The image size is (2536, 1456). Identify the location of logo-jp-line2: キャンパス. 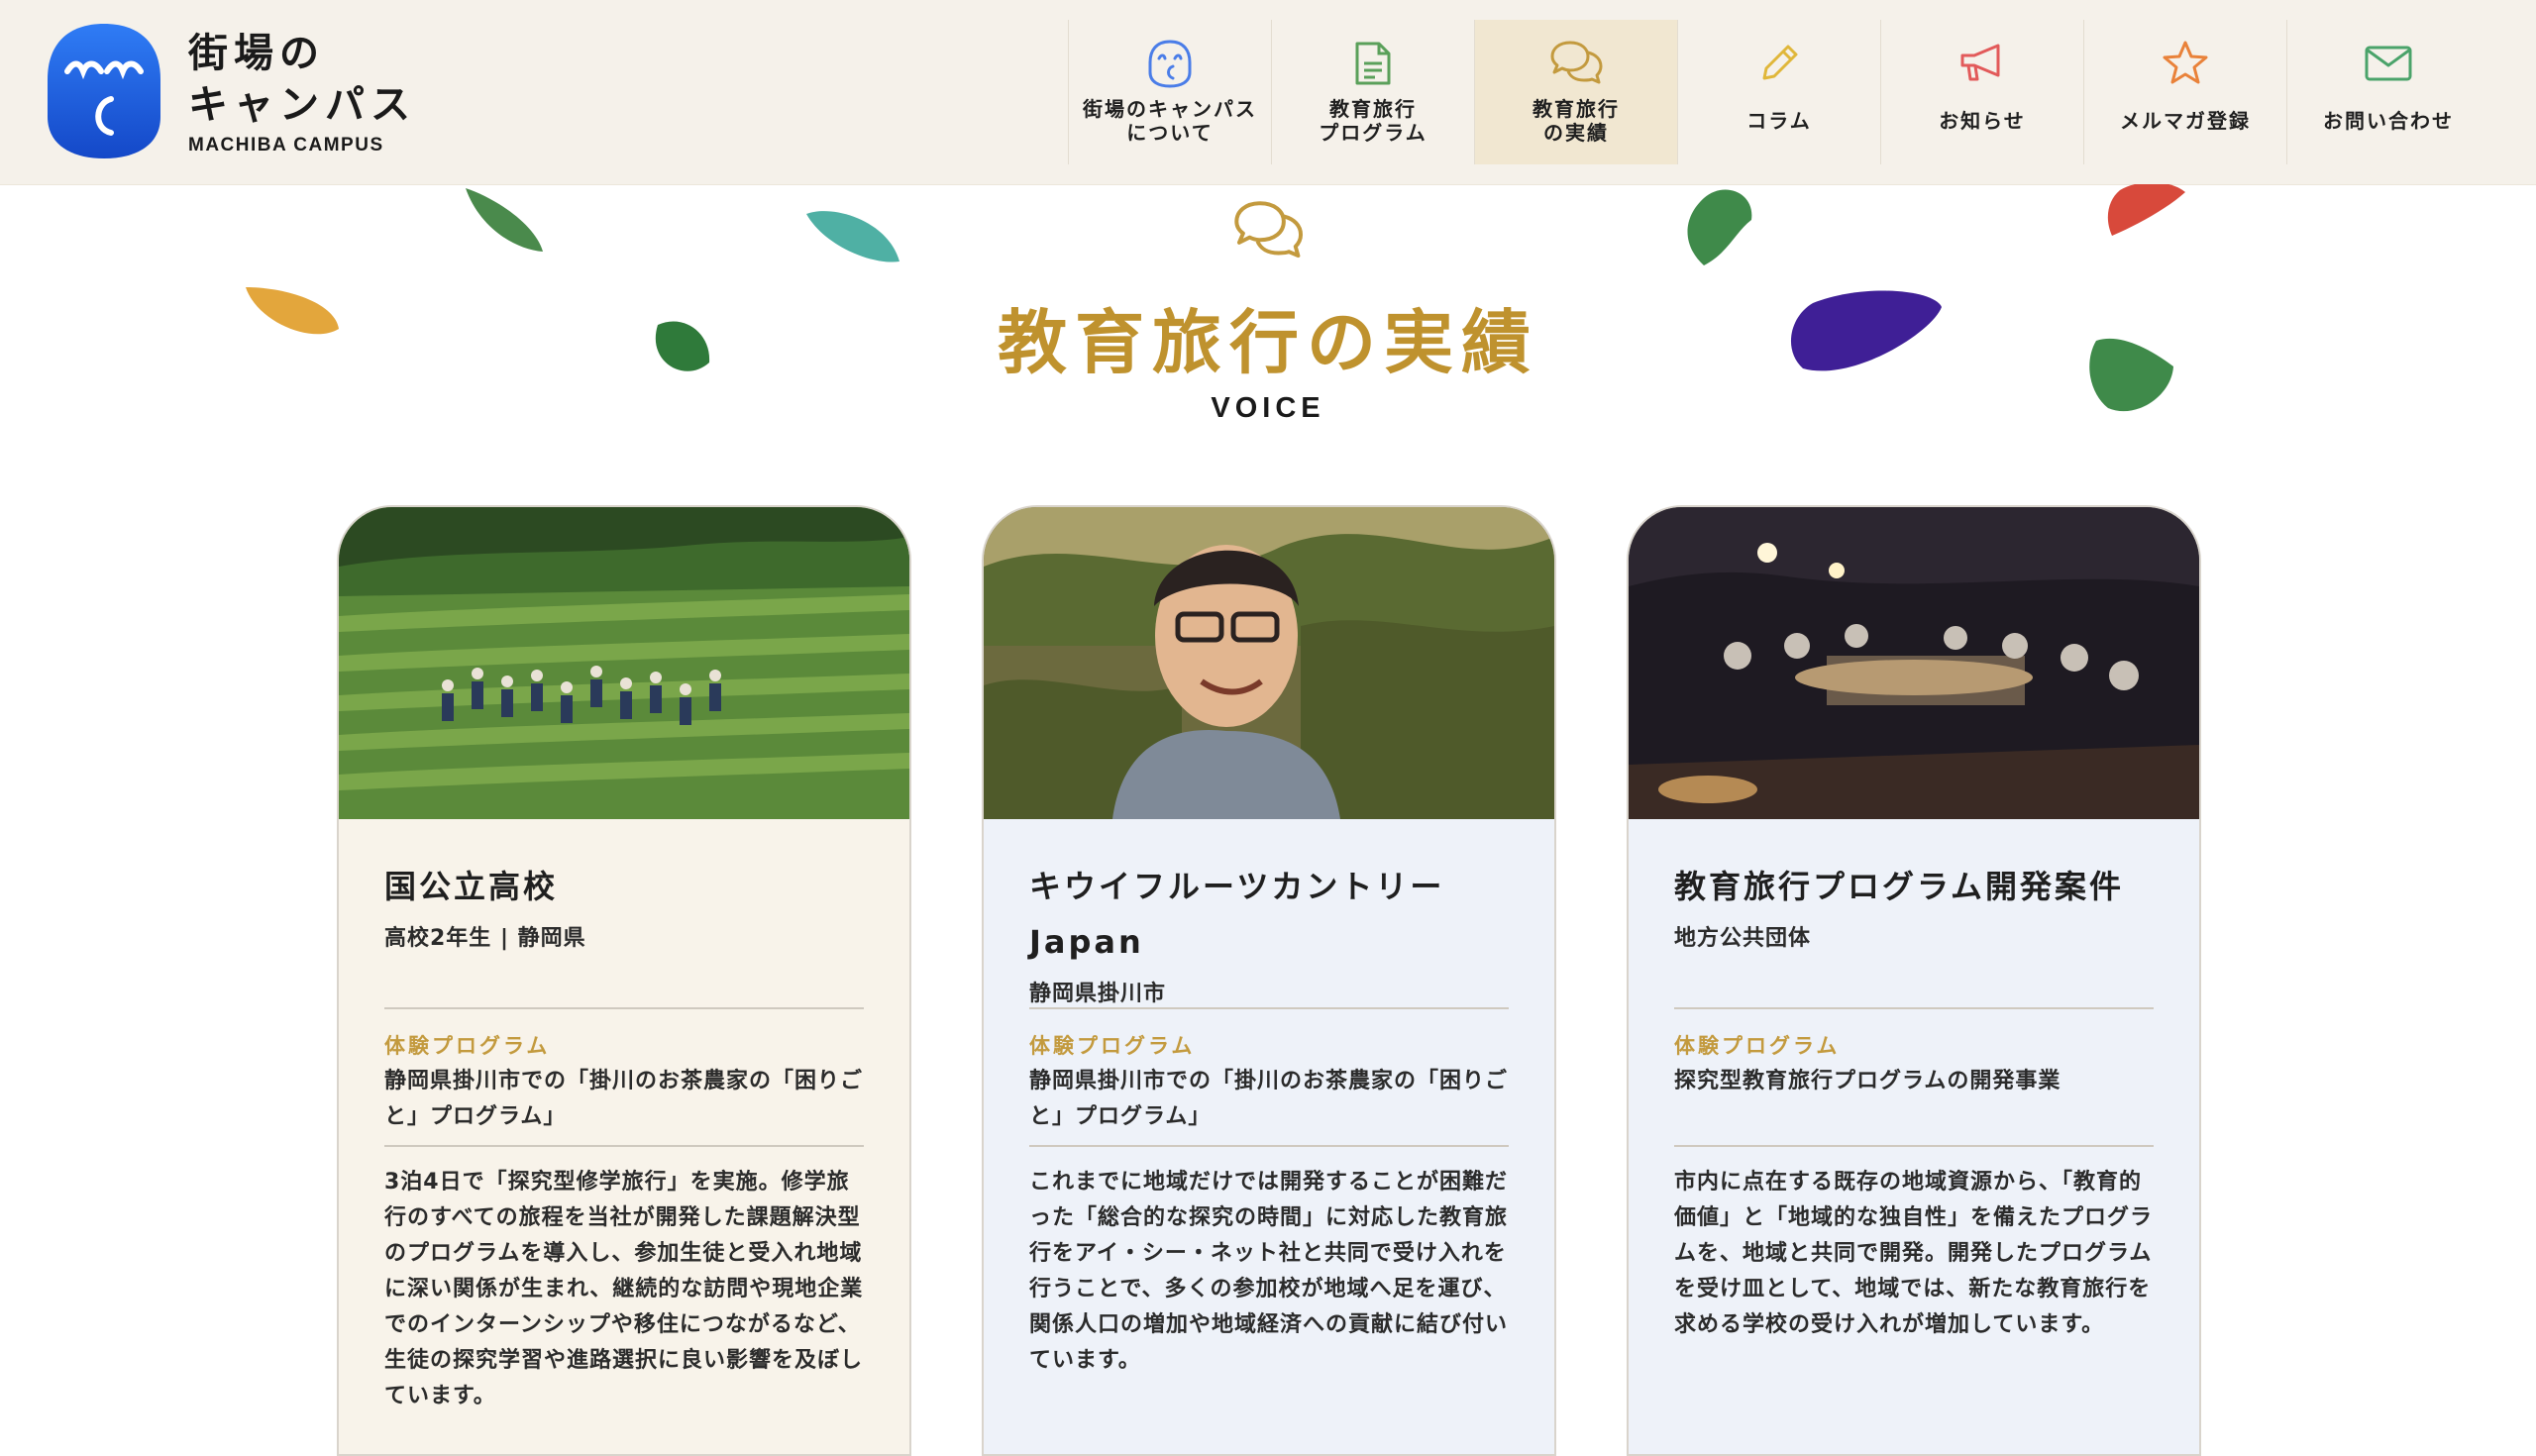
(302, 105).